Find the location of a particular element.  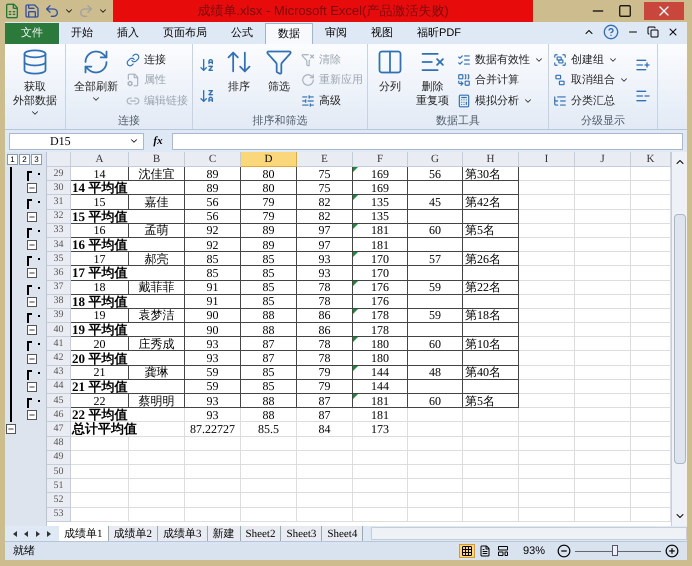

column-header: B is located at coordinates (157, 159).